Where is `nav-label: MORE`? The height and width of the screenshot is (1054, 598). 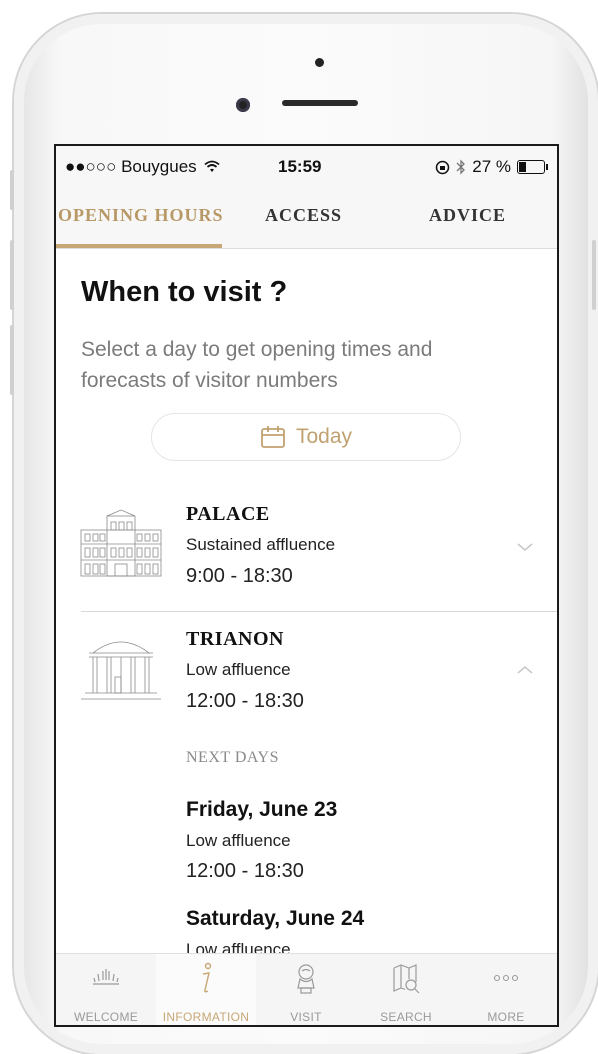 nav-label: MORE is located at coordinates (506, 1017).